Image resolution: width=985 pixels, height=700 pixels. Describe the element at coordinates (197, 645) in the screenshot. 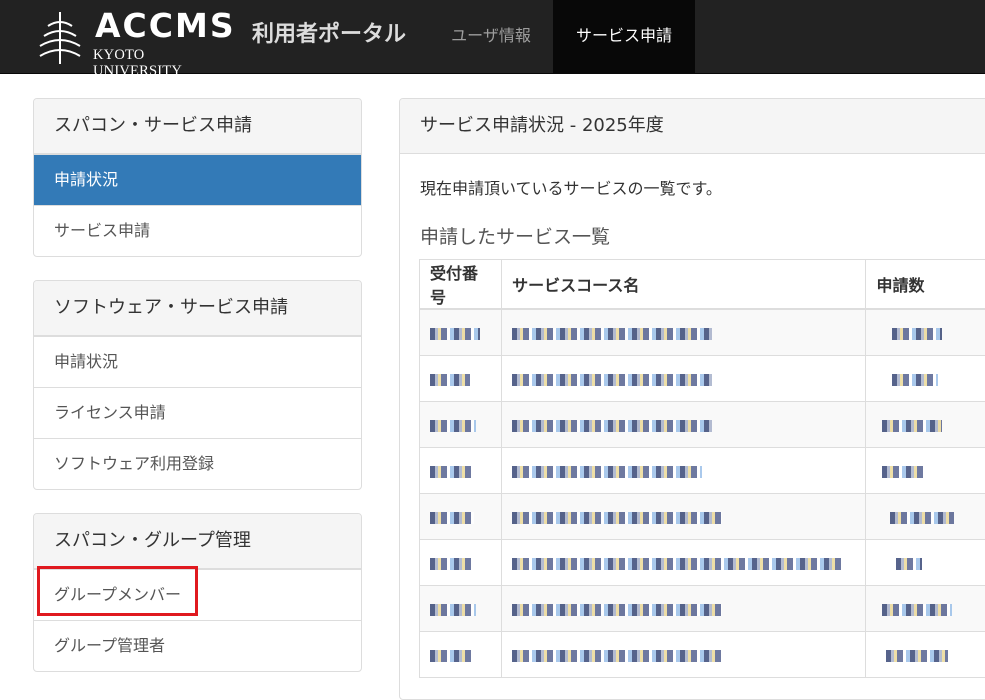

I see `sidebar-item-group-admins: グループ管理者` at that location.